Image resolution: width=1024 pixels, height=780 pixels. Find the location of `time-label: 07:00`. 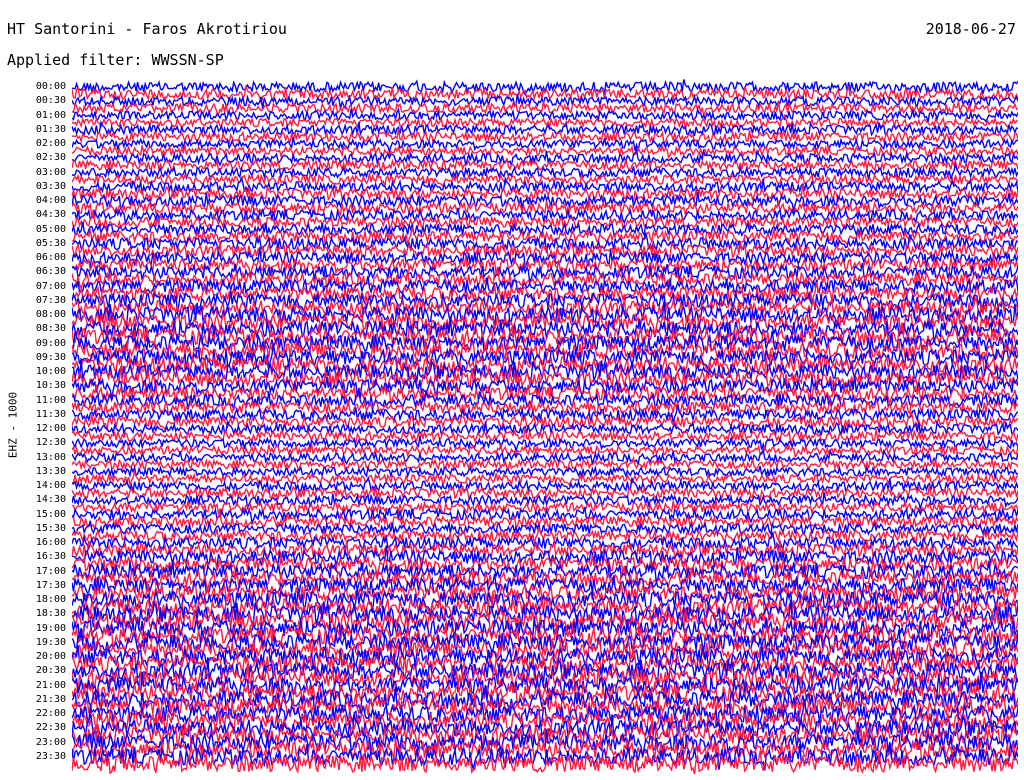

time-label: 07:00 is located at coordinates (50, 286).